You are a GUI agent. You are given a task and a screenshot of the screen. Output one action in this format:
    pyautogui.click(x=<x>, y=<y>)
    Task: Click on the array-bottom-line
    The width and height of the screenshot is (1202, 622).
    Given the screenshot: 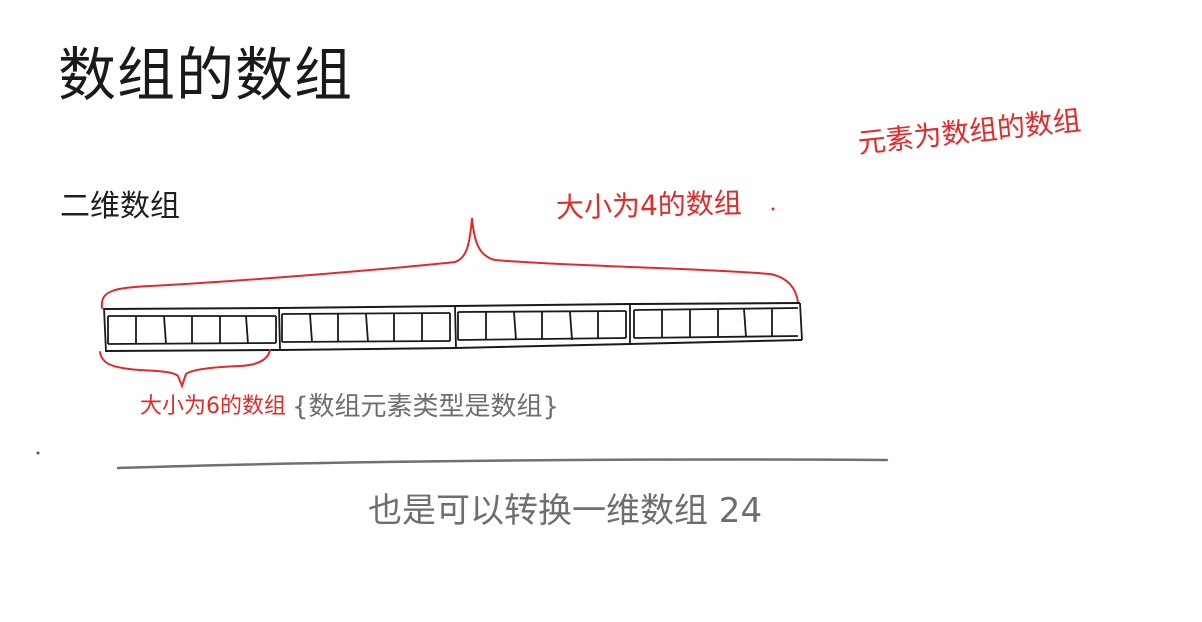 What is the action you would take?
    pyautogui.click(x=454, y=345)
    